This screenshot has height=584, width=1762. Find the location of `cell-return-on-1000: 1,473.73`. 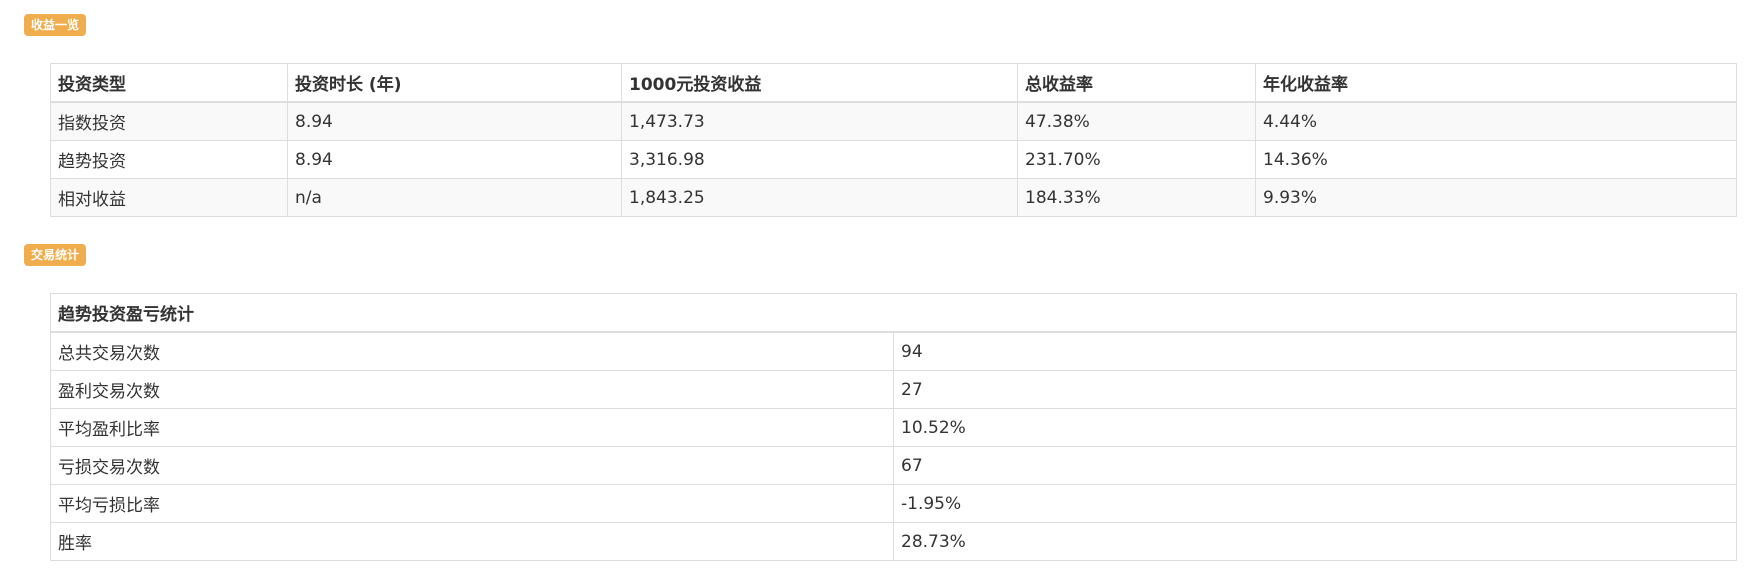

cell-return-on-1000: 1,473.73 is located at coordinates (819, 121).